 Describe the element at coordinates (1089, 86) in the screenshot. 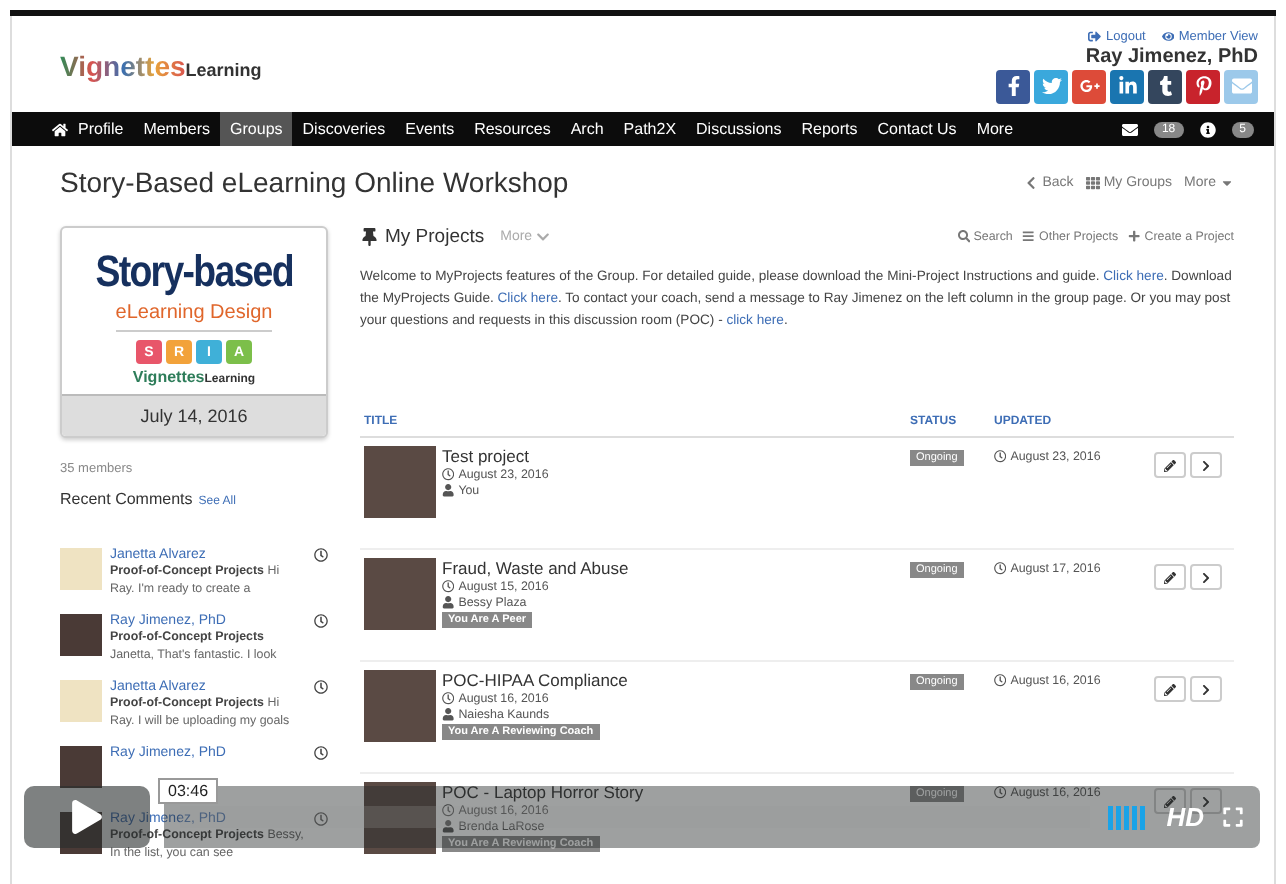

I see `google-plus-icon` at that location.